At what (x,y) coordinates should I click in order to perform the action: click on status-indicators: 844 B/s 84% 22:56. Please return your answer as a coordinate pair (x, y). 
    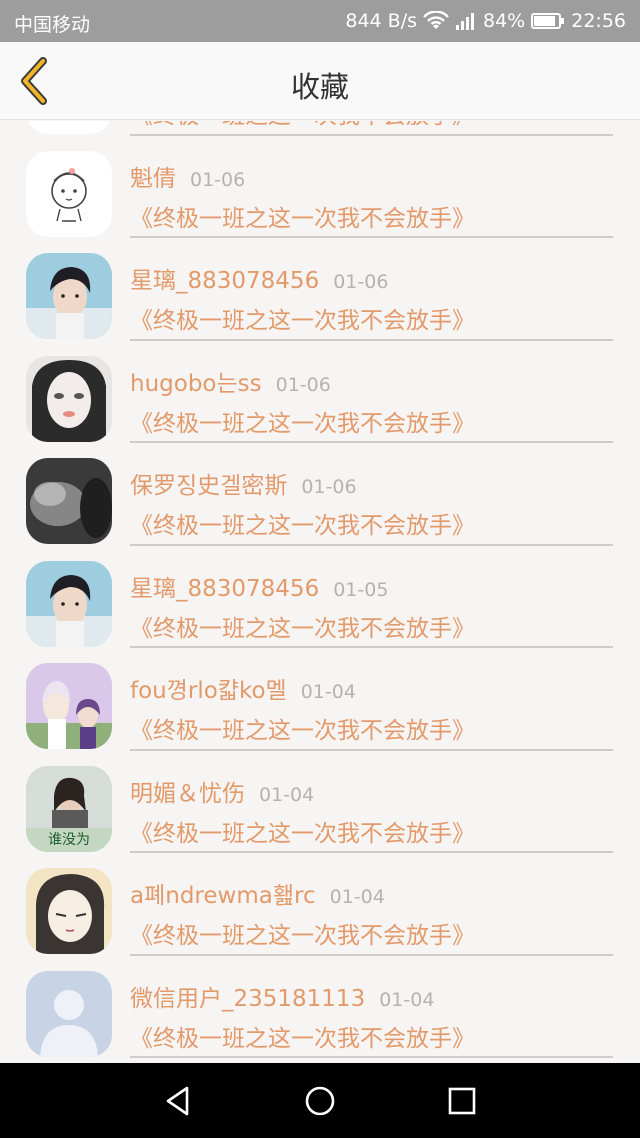
    Looking at the image, I should click on (485, 21).